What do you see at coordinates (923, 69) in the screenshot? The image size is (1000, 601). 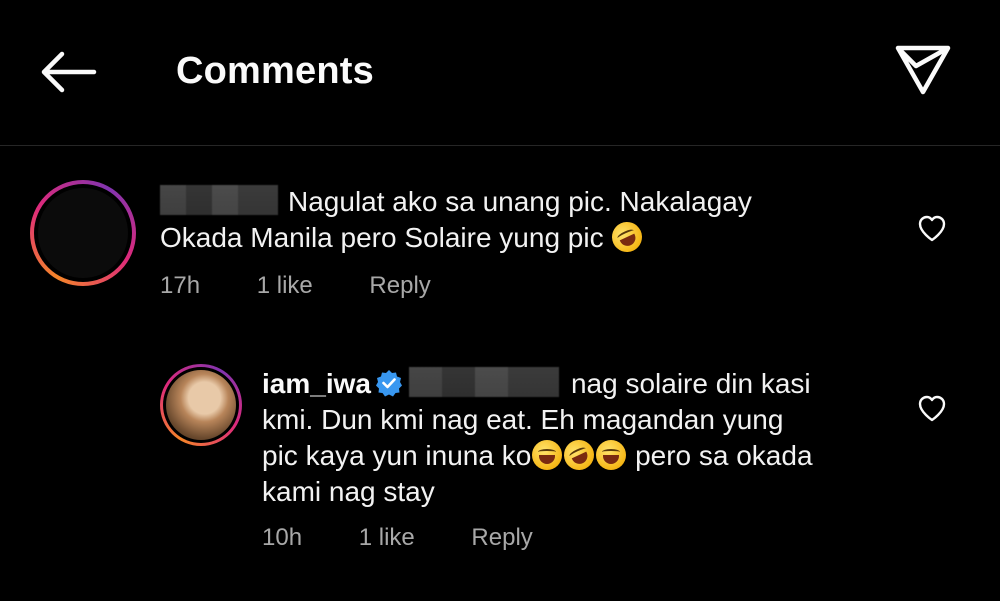 I see `send-icon` at bounding box center [923, 69].